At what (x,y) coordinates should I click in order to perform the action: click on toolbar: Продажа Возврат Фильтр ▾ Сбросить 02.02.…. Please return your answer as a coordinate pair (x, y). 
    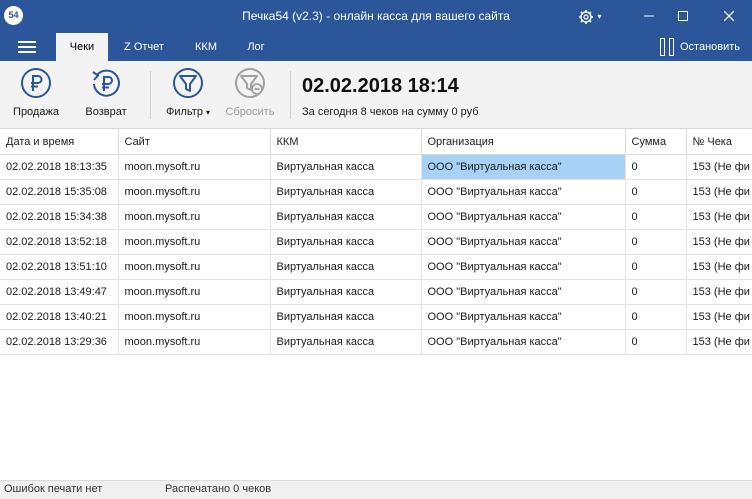
    Looking at the image, I should click on (376, 95).